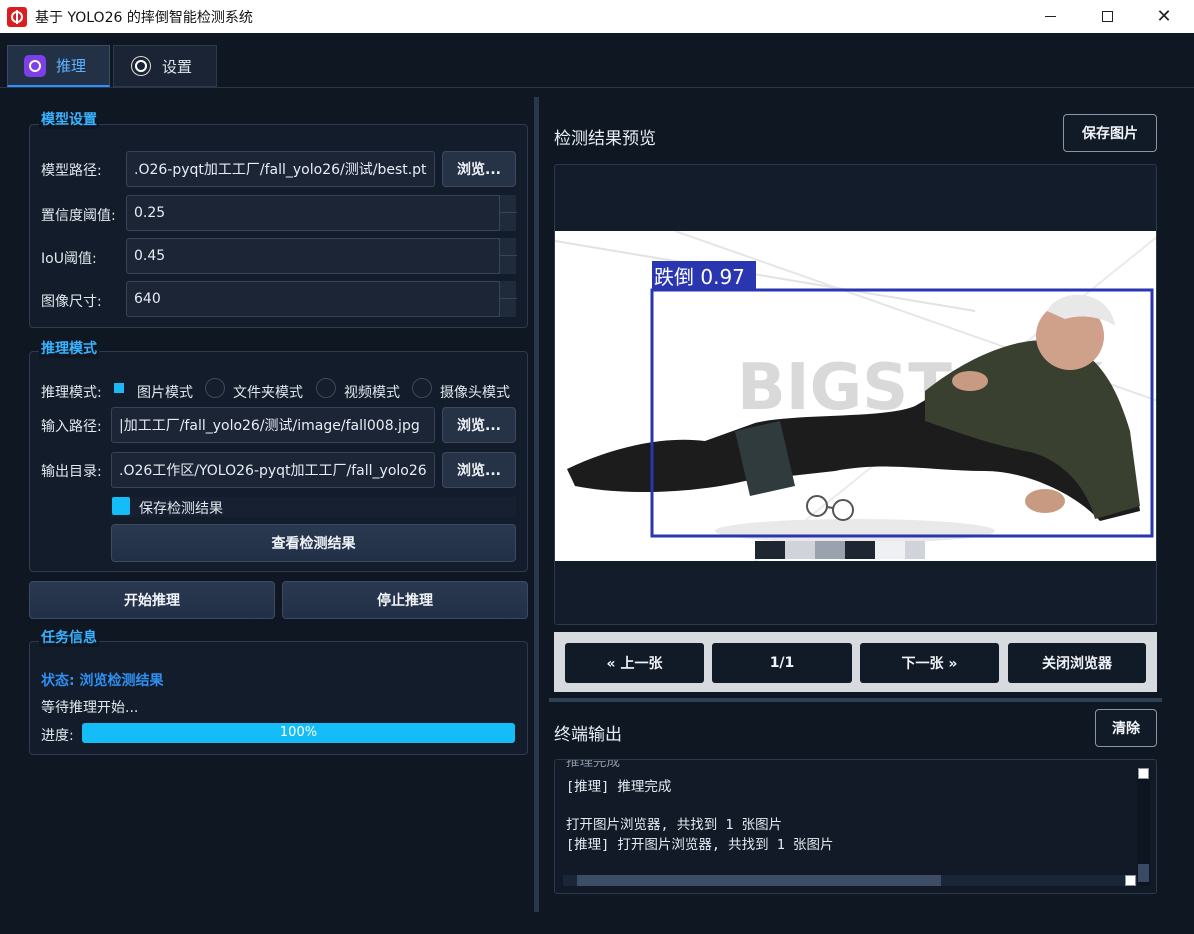 Image resolution: width=1194 pixels, height=934 pixels. I want to click on model-path-input: .O26-pyqt加工工厂/fall_yolo26/测试/best.pt, so click(280, 169).